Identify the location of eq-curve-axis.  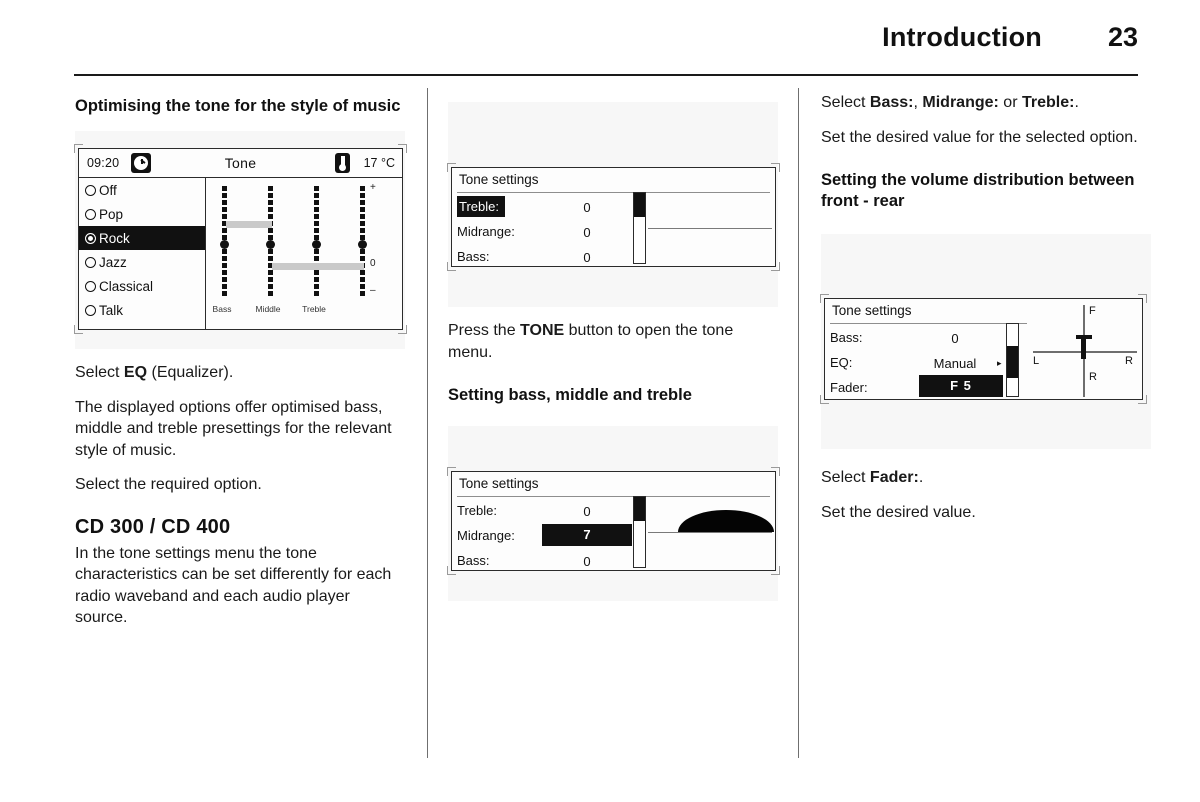
(710, 532).